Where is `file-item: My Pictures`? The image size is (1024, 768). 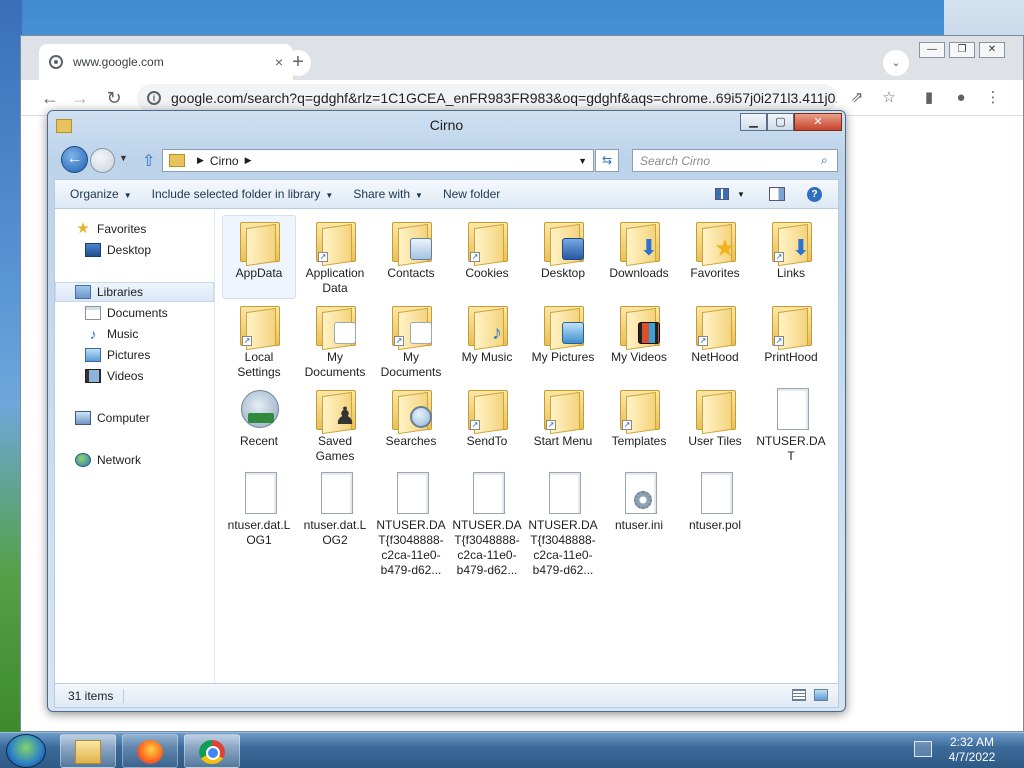
file-item: My Pictures is located at coordinates (563, 341).